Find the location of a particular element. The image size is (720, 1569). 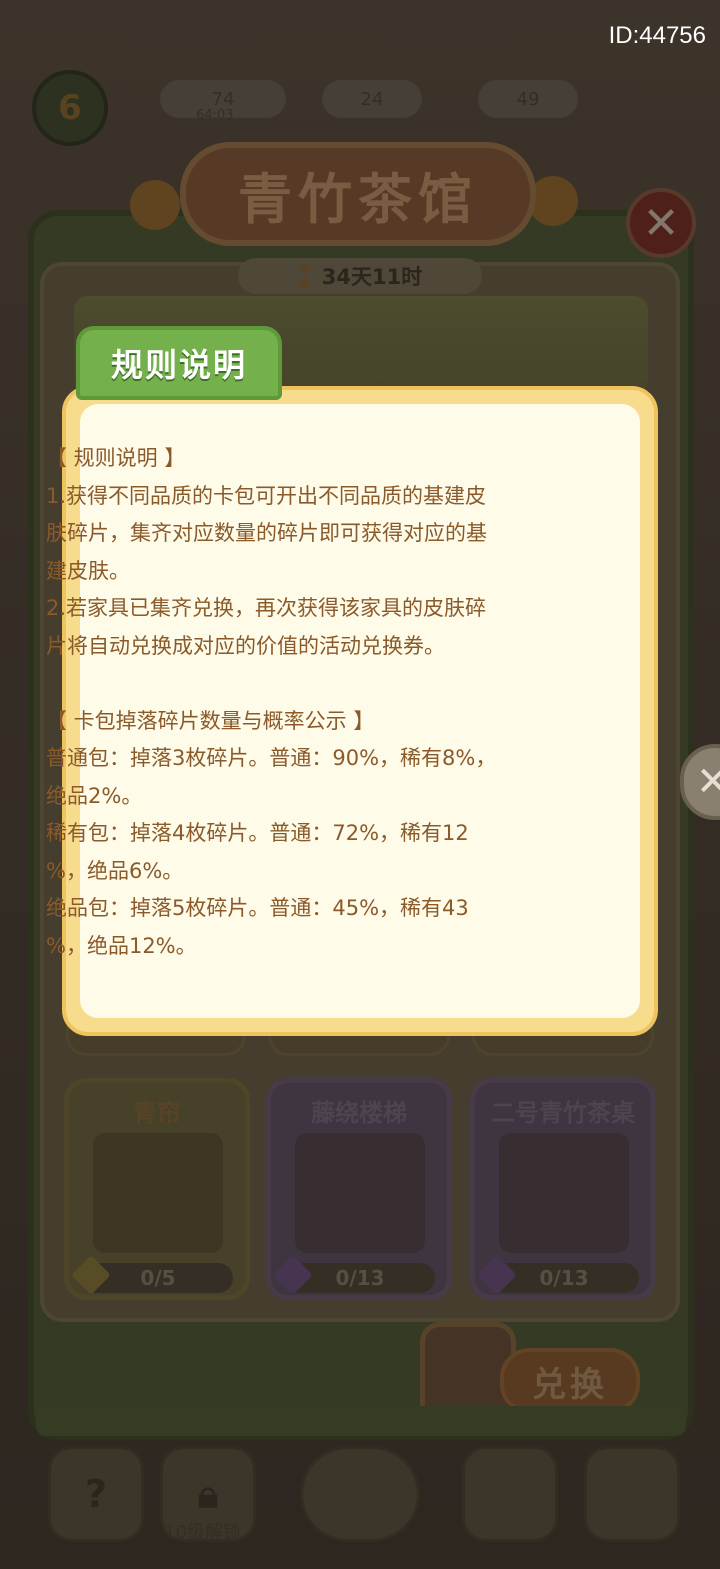

rules-line: 2.若家具已集齐兑换，再次获得该家具的皮肤碎 is located at coordinates (266, 608).